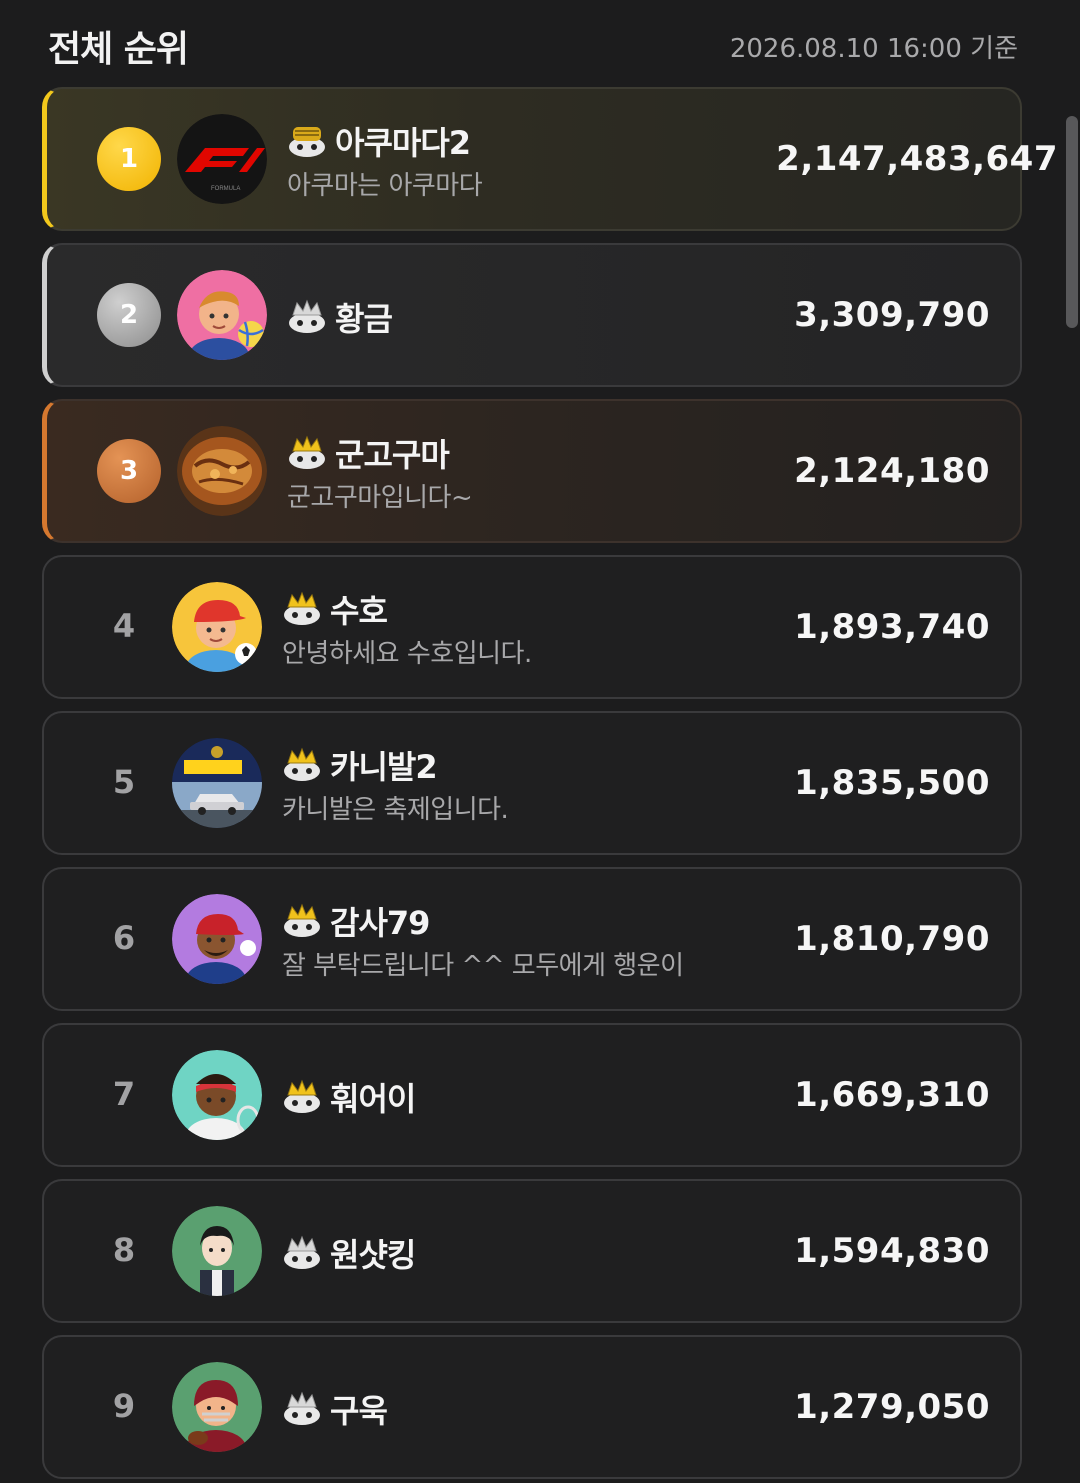 The image size is (1080, 1483). I want to click on user-info: 원샷킹, so click(522, 1253).